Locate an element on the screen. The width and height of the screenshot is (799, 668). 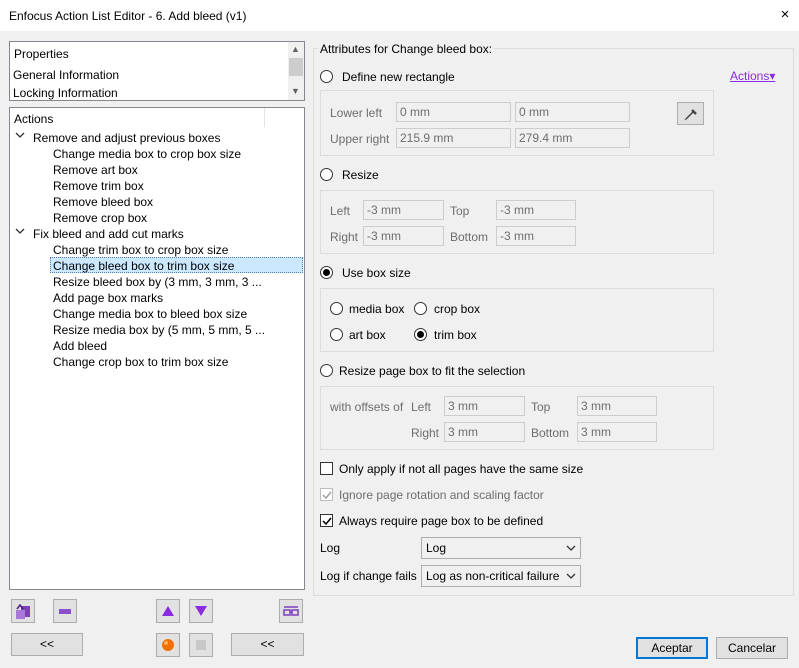
trim-box-radio is located at coordinates (420, 334).